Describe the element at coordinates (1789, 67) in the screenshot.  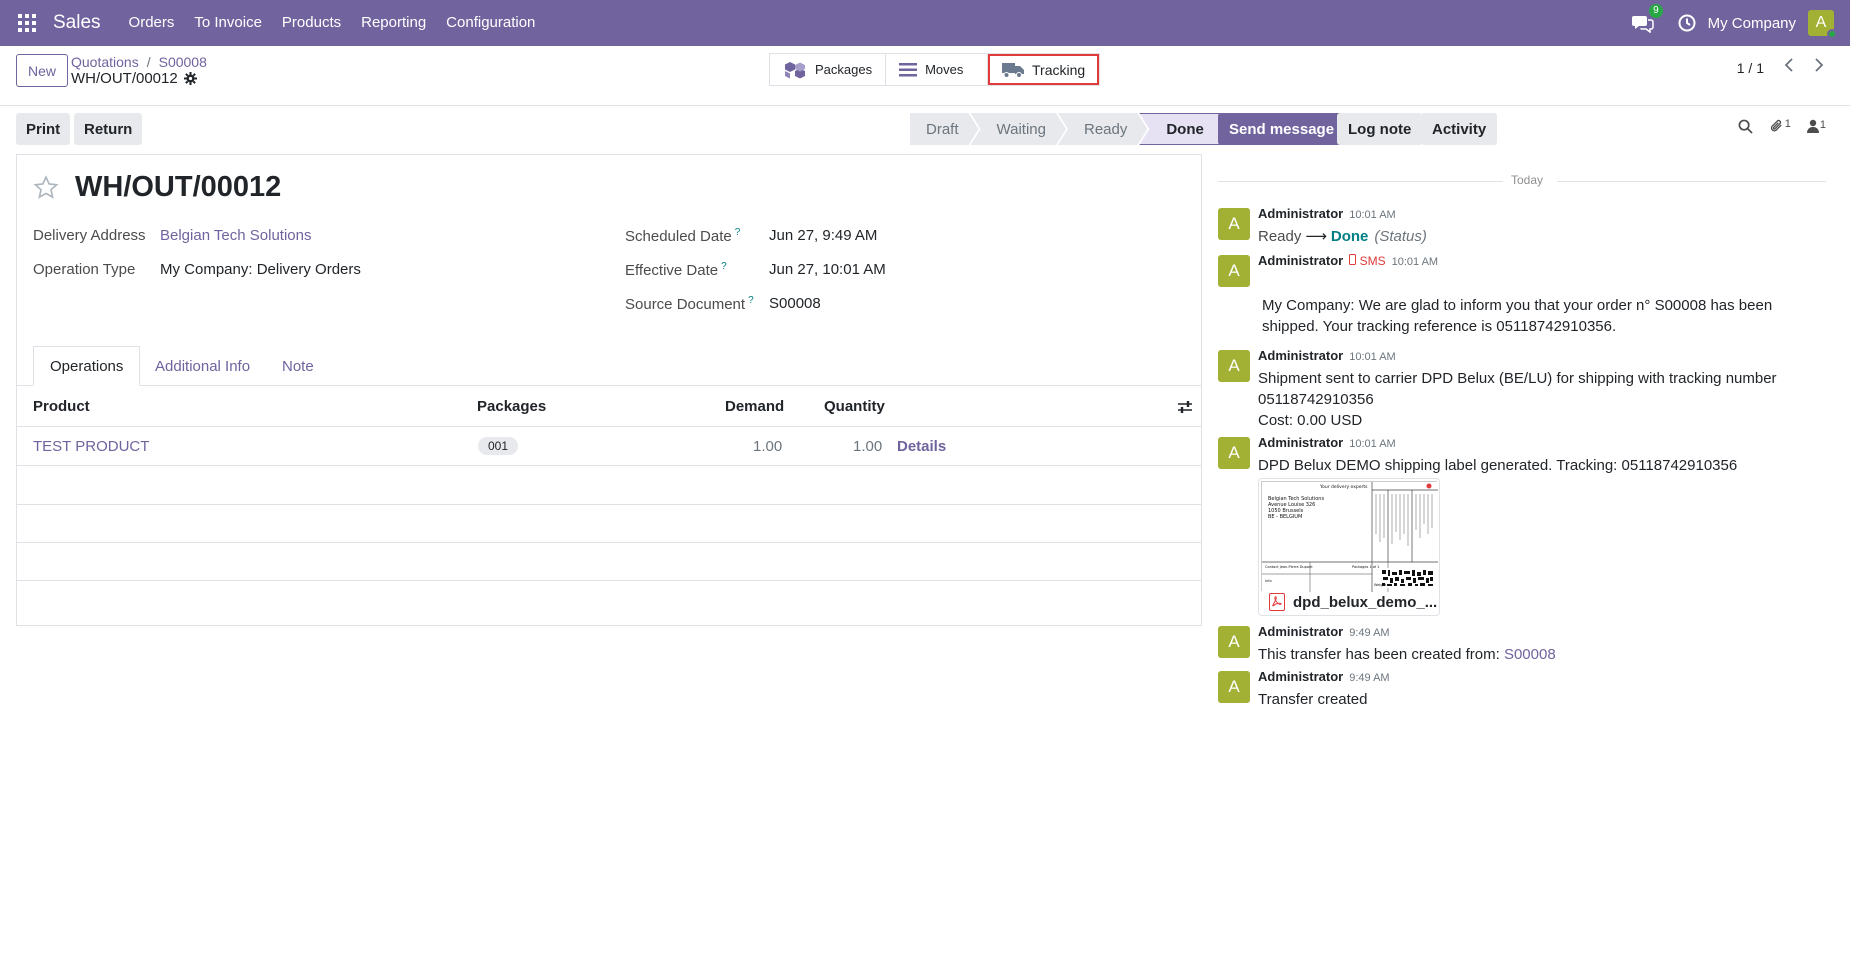
I see `pager-previous-icon` at that location.